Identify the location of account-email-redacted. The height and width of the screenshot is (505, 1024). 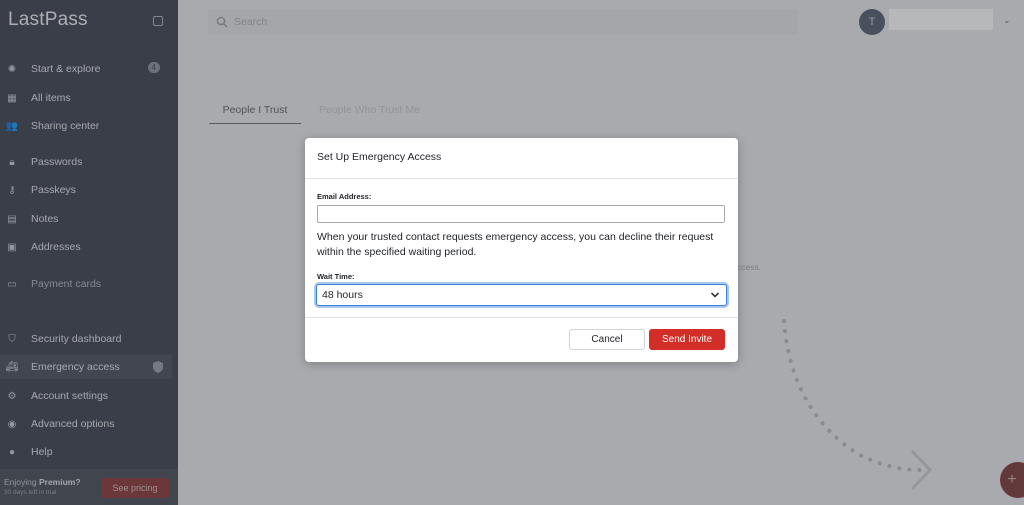
(941, 19).